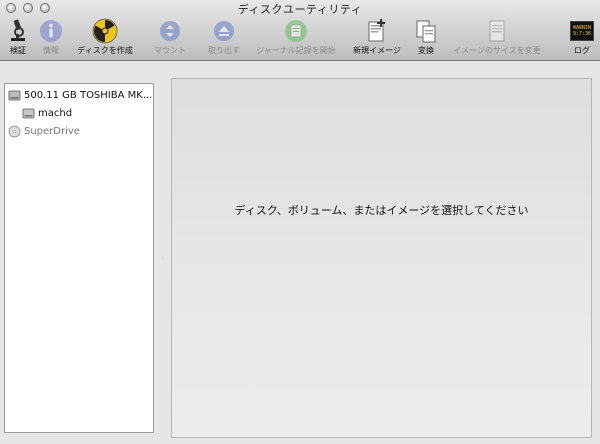  I want to click on log-label: ログ, so click(582, 50).